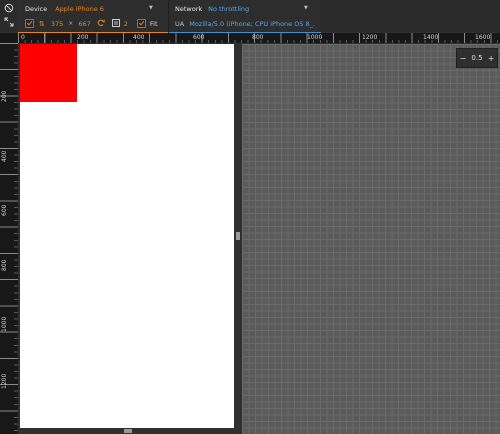  Describe the element at coordinates (79, 9) in the screenshot. I see `device-select: Apple iPhone 6` at that location.